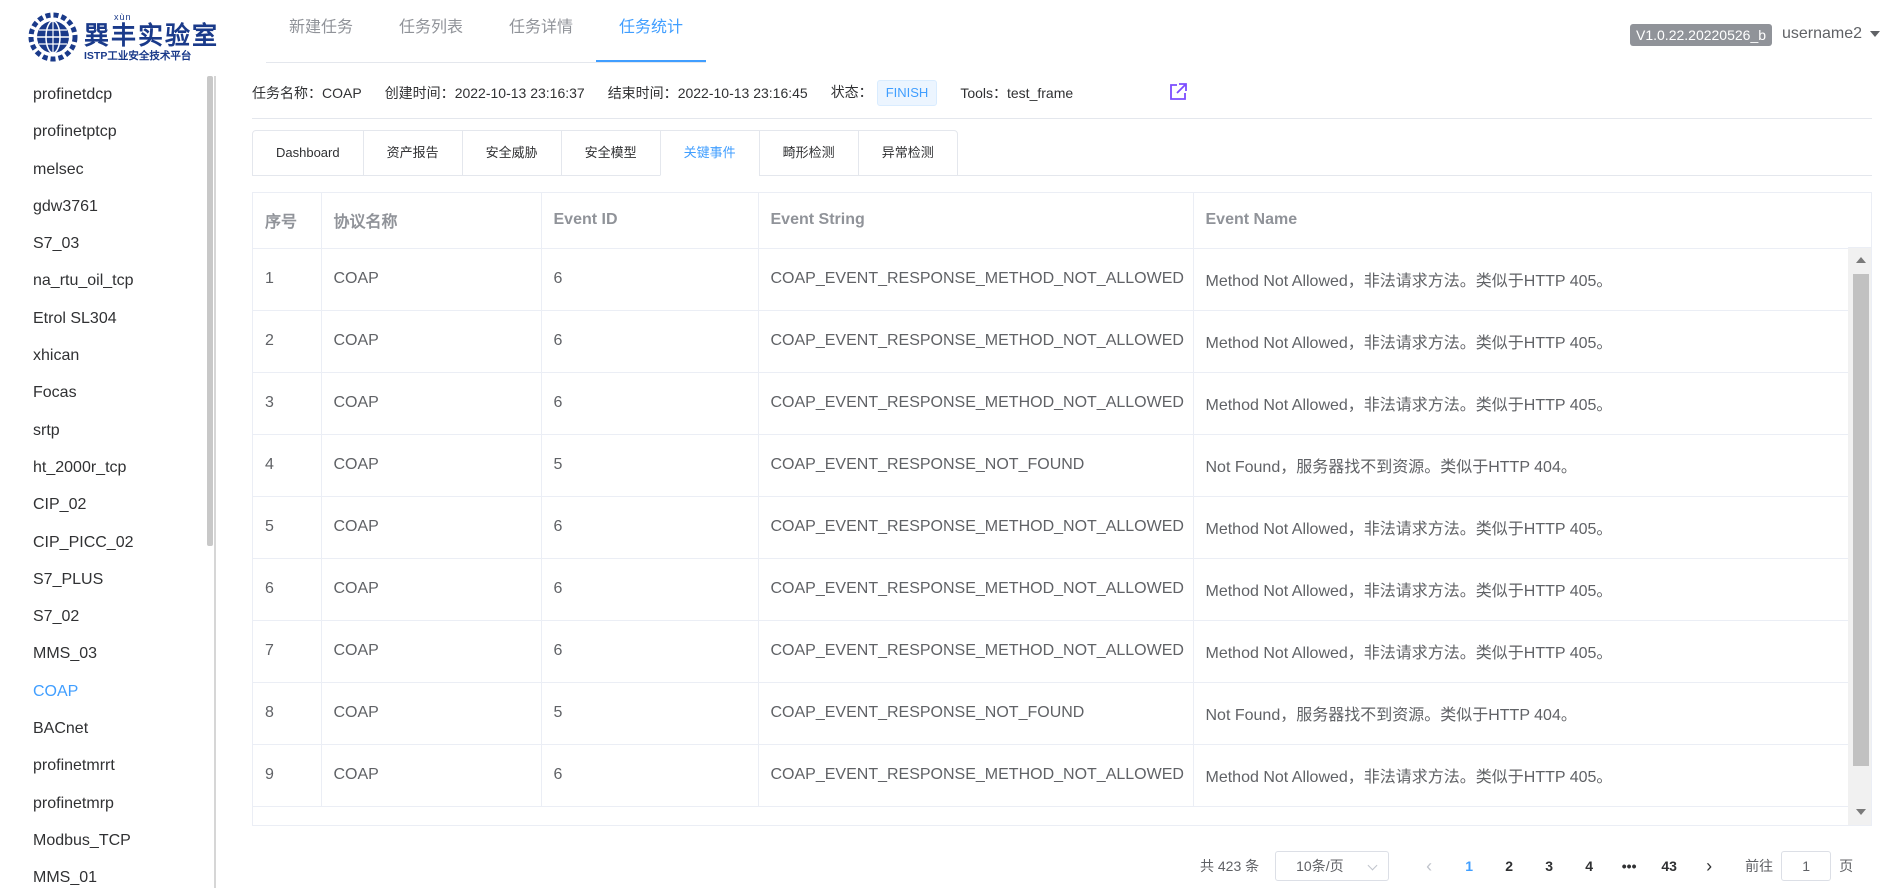 The height and width of the screenshot is (888, 1892). What do you see at coordinates (650, 221) in the screenshot?
I see `col-event-id: Event ID` at bounding box center [650, 221].